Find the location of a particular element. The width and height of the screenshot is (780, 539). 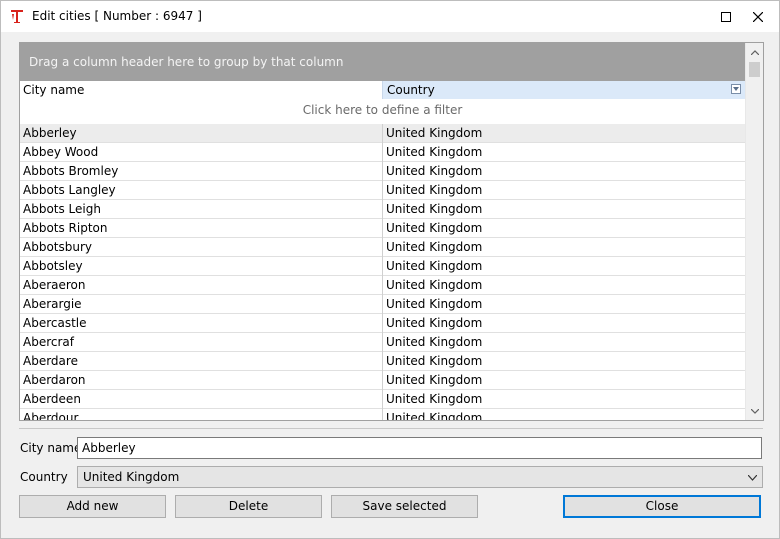

close-window-button is located at coordinates (757, 16).